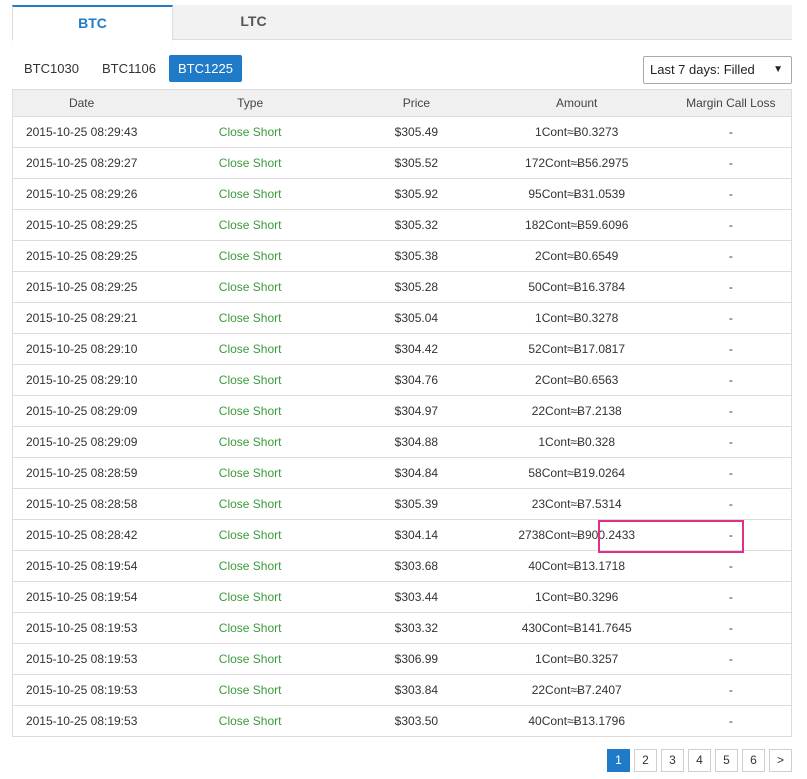 Image resolution: width=807 pixels, height=779 pixels. What do you see at coordinates (645, 760) in the screenshot?
I see `page-button-2: 2` at bounding box center [645, 760].